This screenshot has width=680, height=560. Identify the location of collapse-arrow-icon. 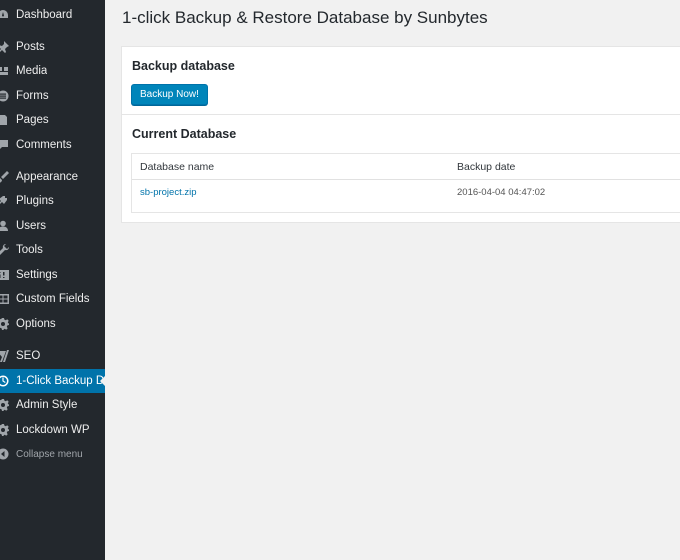
(5, 454).